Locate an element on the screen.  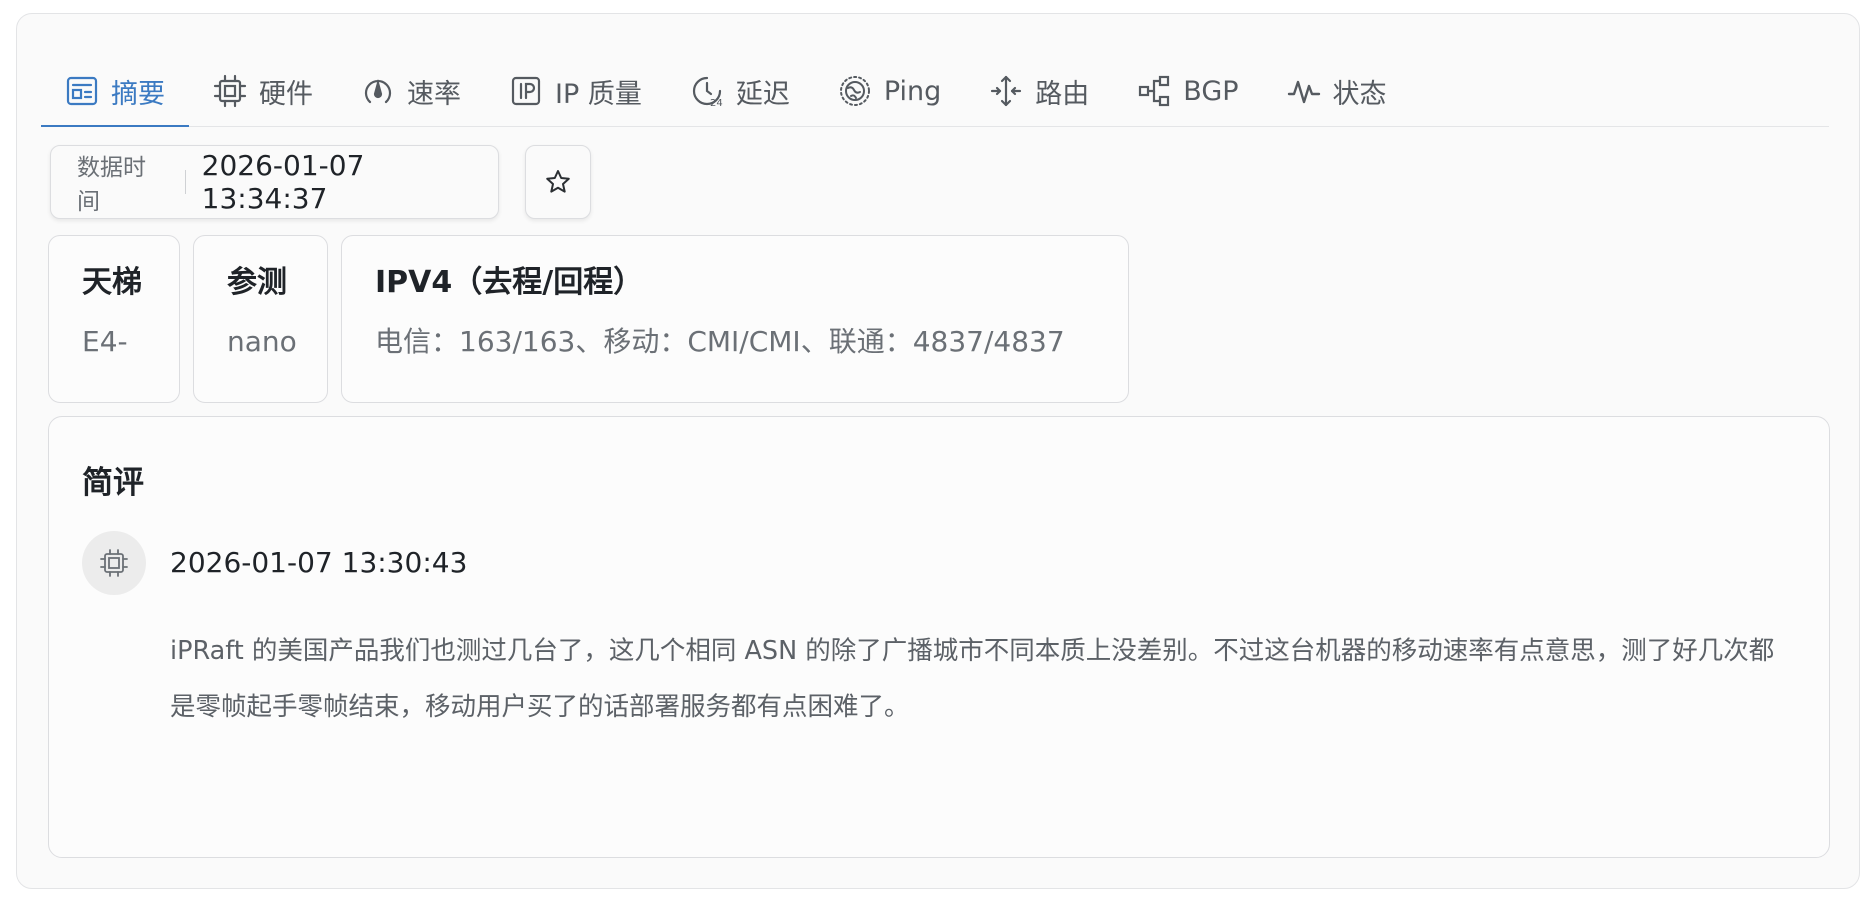
tab-ping: Ping is located at coordinates (889, 91).